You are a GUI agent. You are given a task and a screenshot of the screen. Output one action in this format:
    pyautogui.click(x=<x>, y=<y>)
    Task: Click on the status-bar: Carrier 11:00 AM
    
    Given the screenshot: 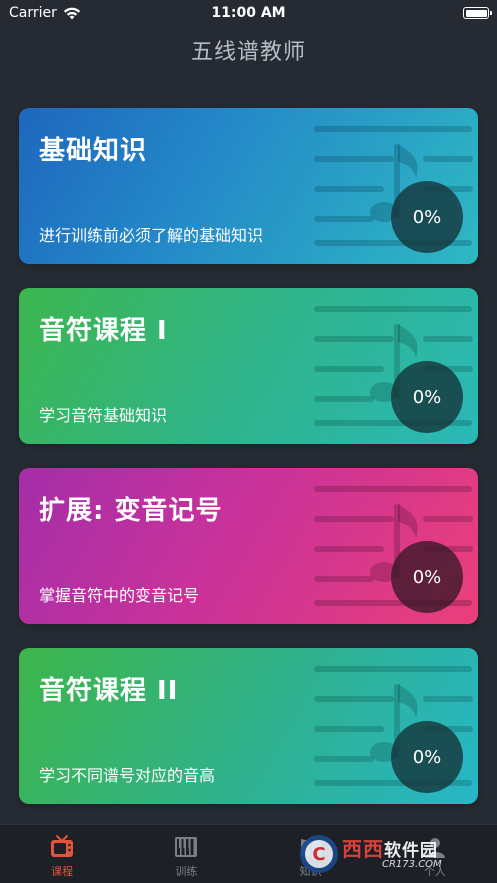 What is the action you would take?
    pyautogui.click(x=248, y=13)
    